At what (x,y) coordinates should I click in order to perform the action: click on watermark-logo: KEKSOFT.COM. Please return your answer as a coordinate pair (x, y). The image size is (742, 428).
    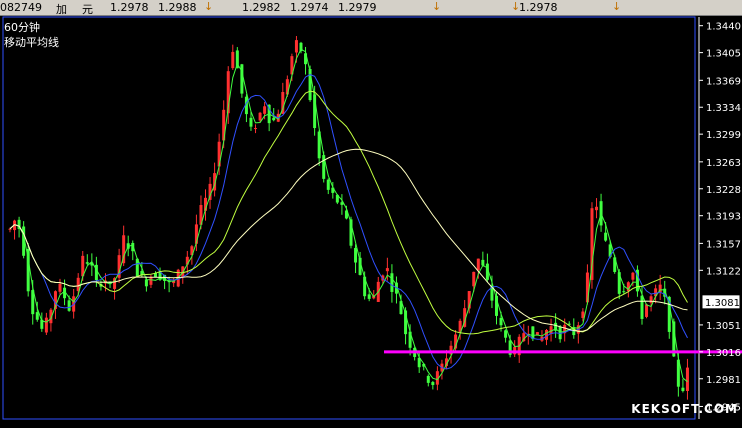
    Looking at the image, I should click on (684, 409).